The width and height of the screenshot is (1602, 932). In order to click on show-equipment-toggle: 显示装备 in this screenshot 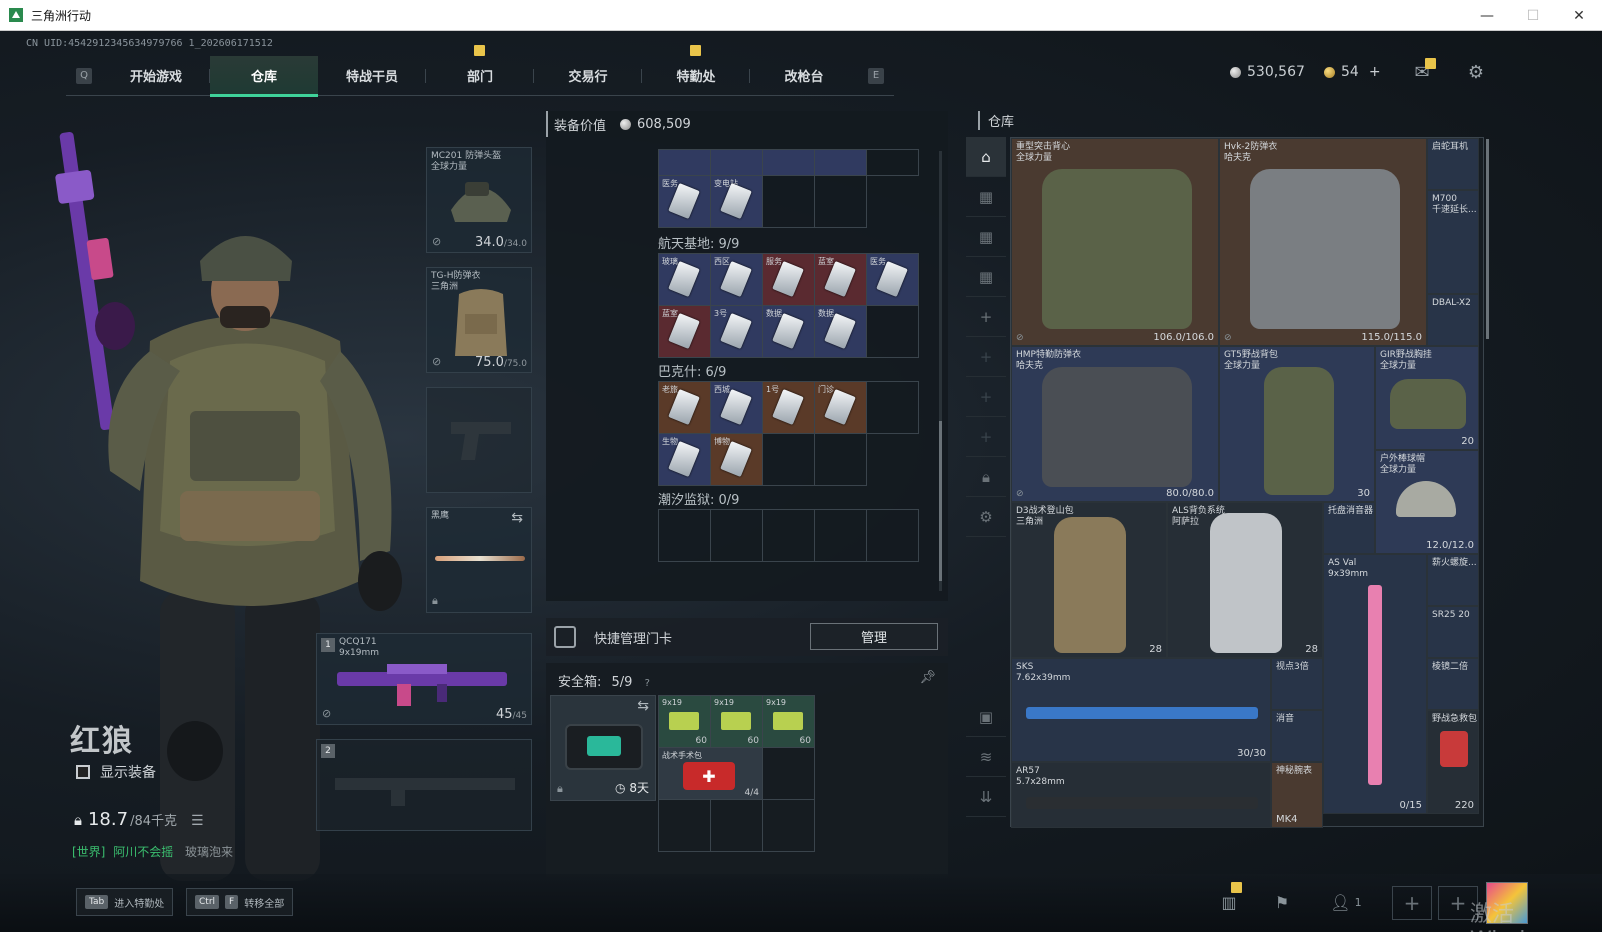, I will do `click(116, 772)`.